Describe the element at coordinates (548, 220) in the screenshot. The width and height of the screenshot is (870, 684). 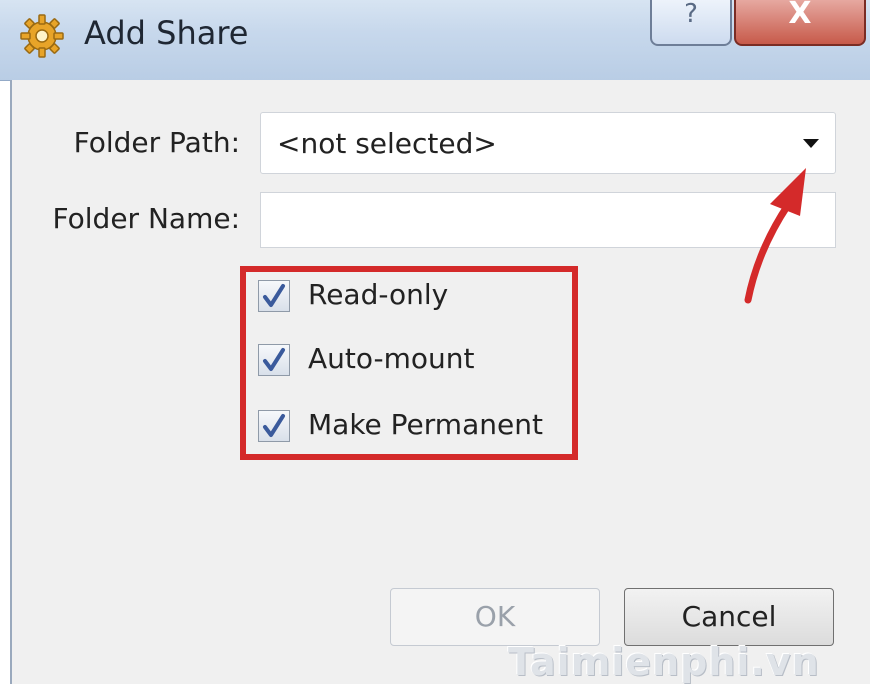
I see `folder-name-input` at that location.